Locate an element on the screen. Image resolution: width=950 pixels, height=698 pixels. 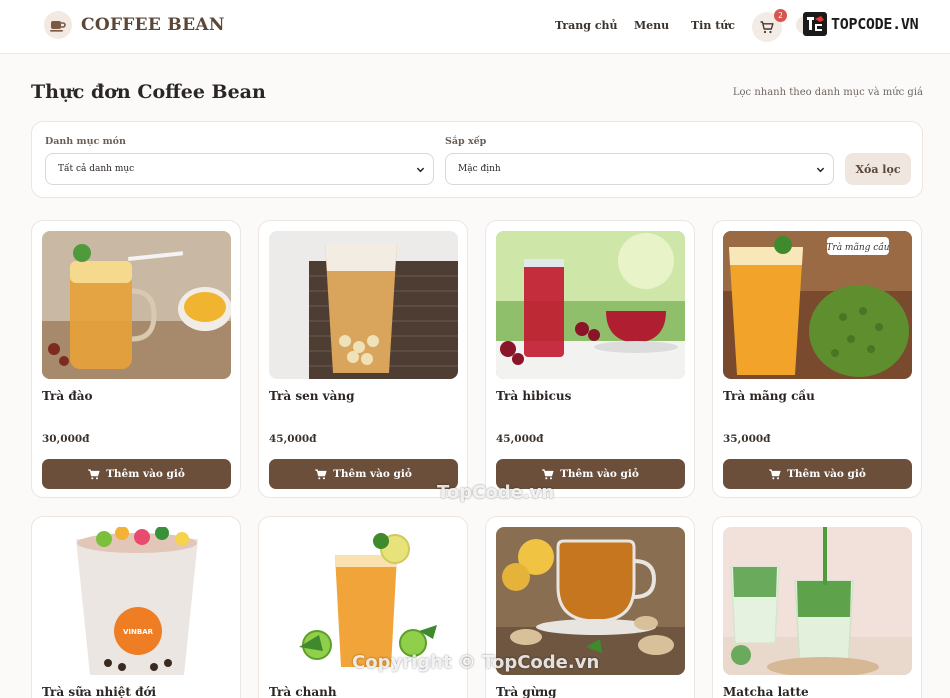
topcode-watermark-logo: TOPCODE.VN is located at coordinates (860, 24).